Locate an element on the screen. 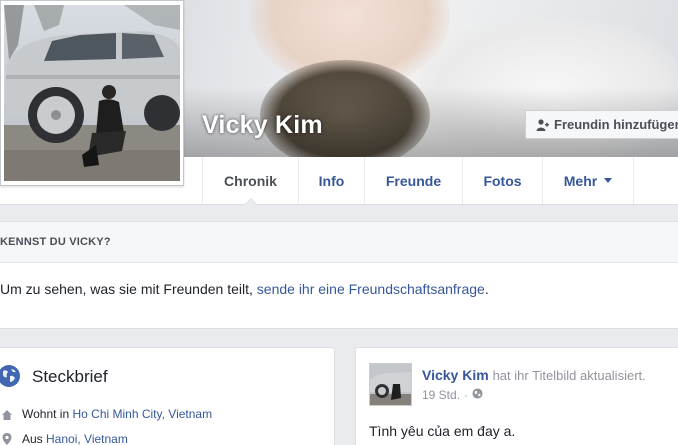 Image resolution: width=678 pixels, height=445 pixels. intro-from: Aus Hanoi, Vietnam is located at coordinates (75, 438).